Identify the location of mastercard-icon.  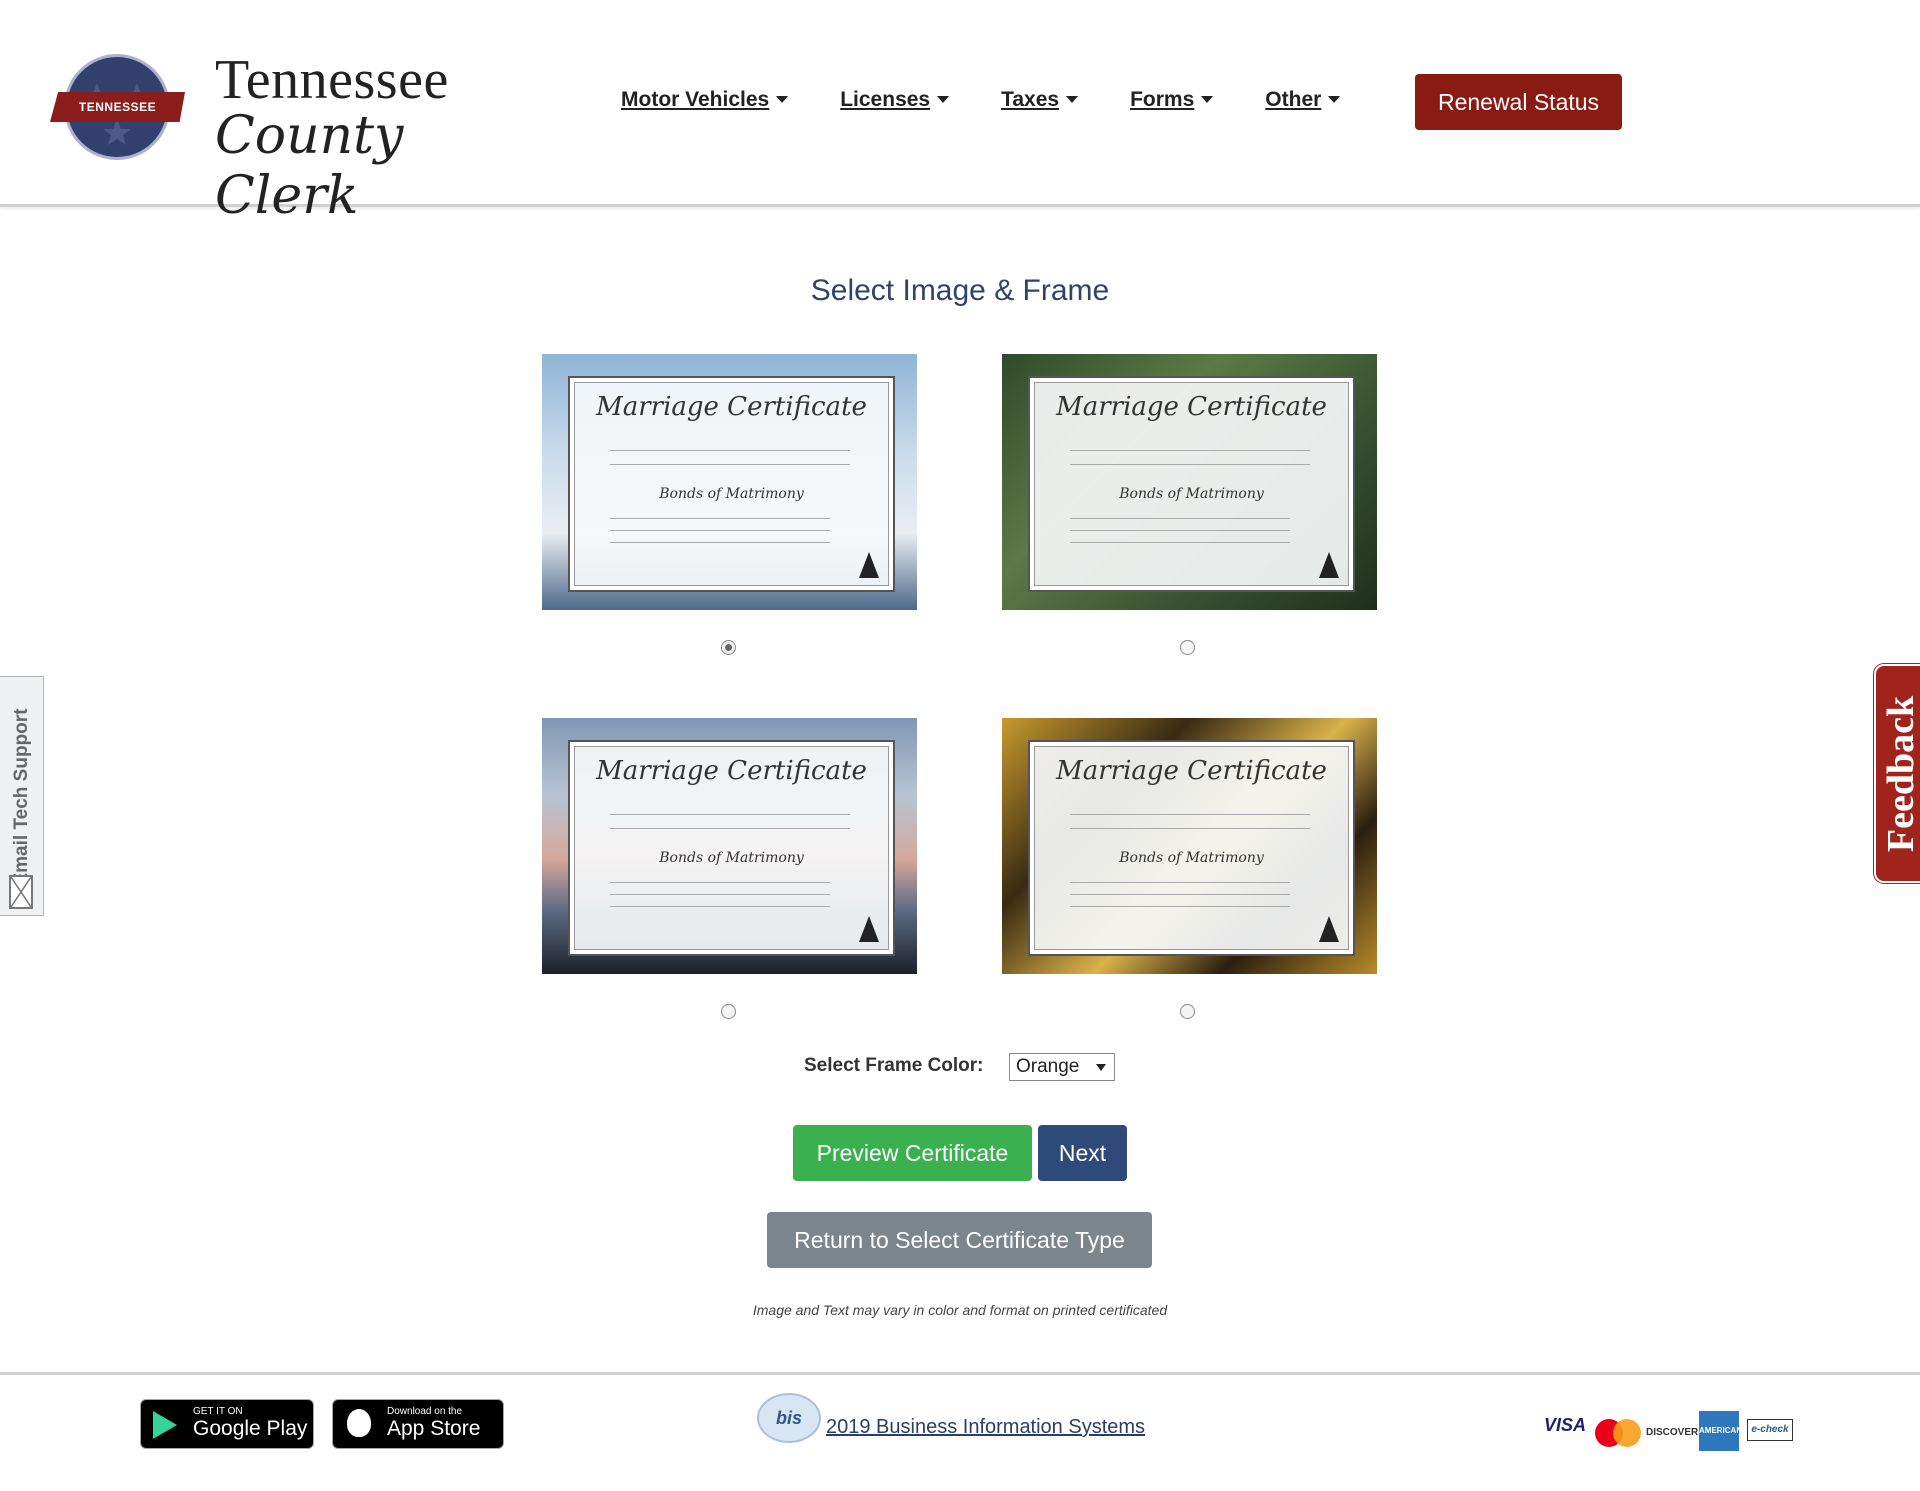
(1618, 1433).